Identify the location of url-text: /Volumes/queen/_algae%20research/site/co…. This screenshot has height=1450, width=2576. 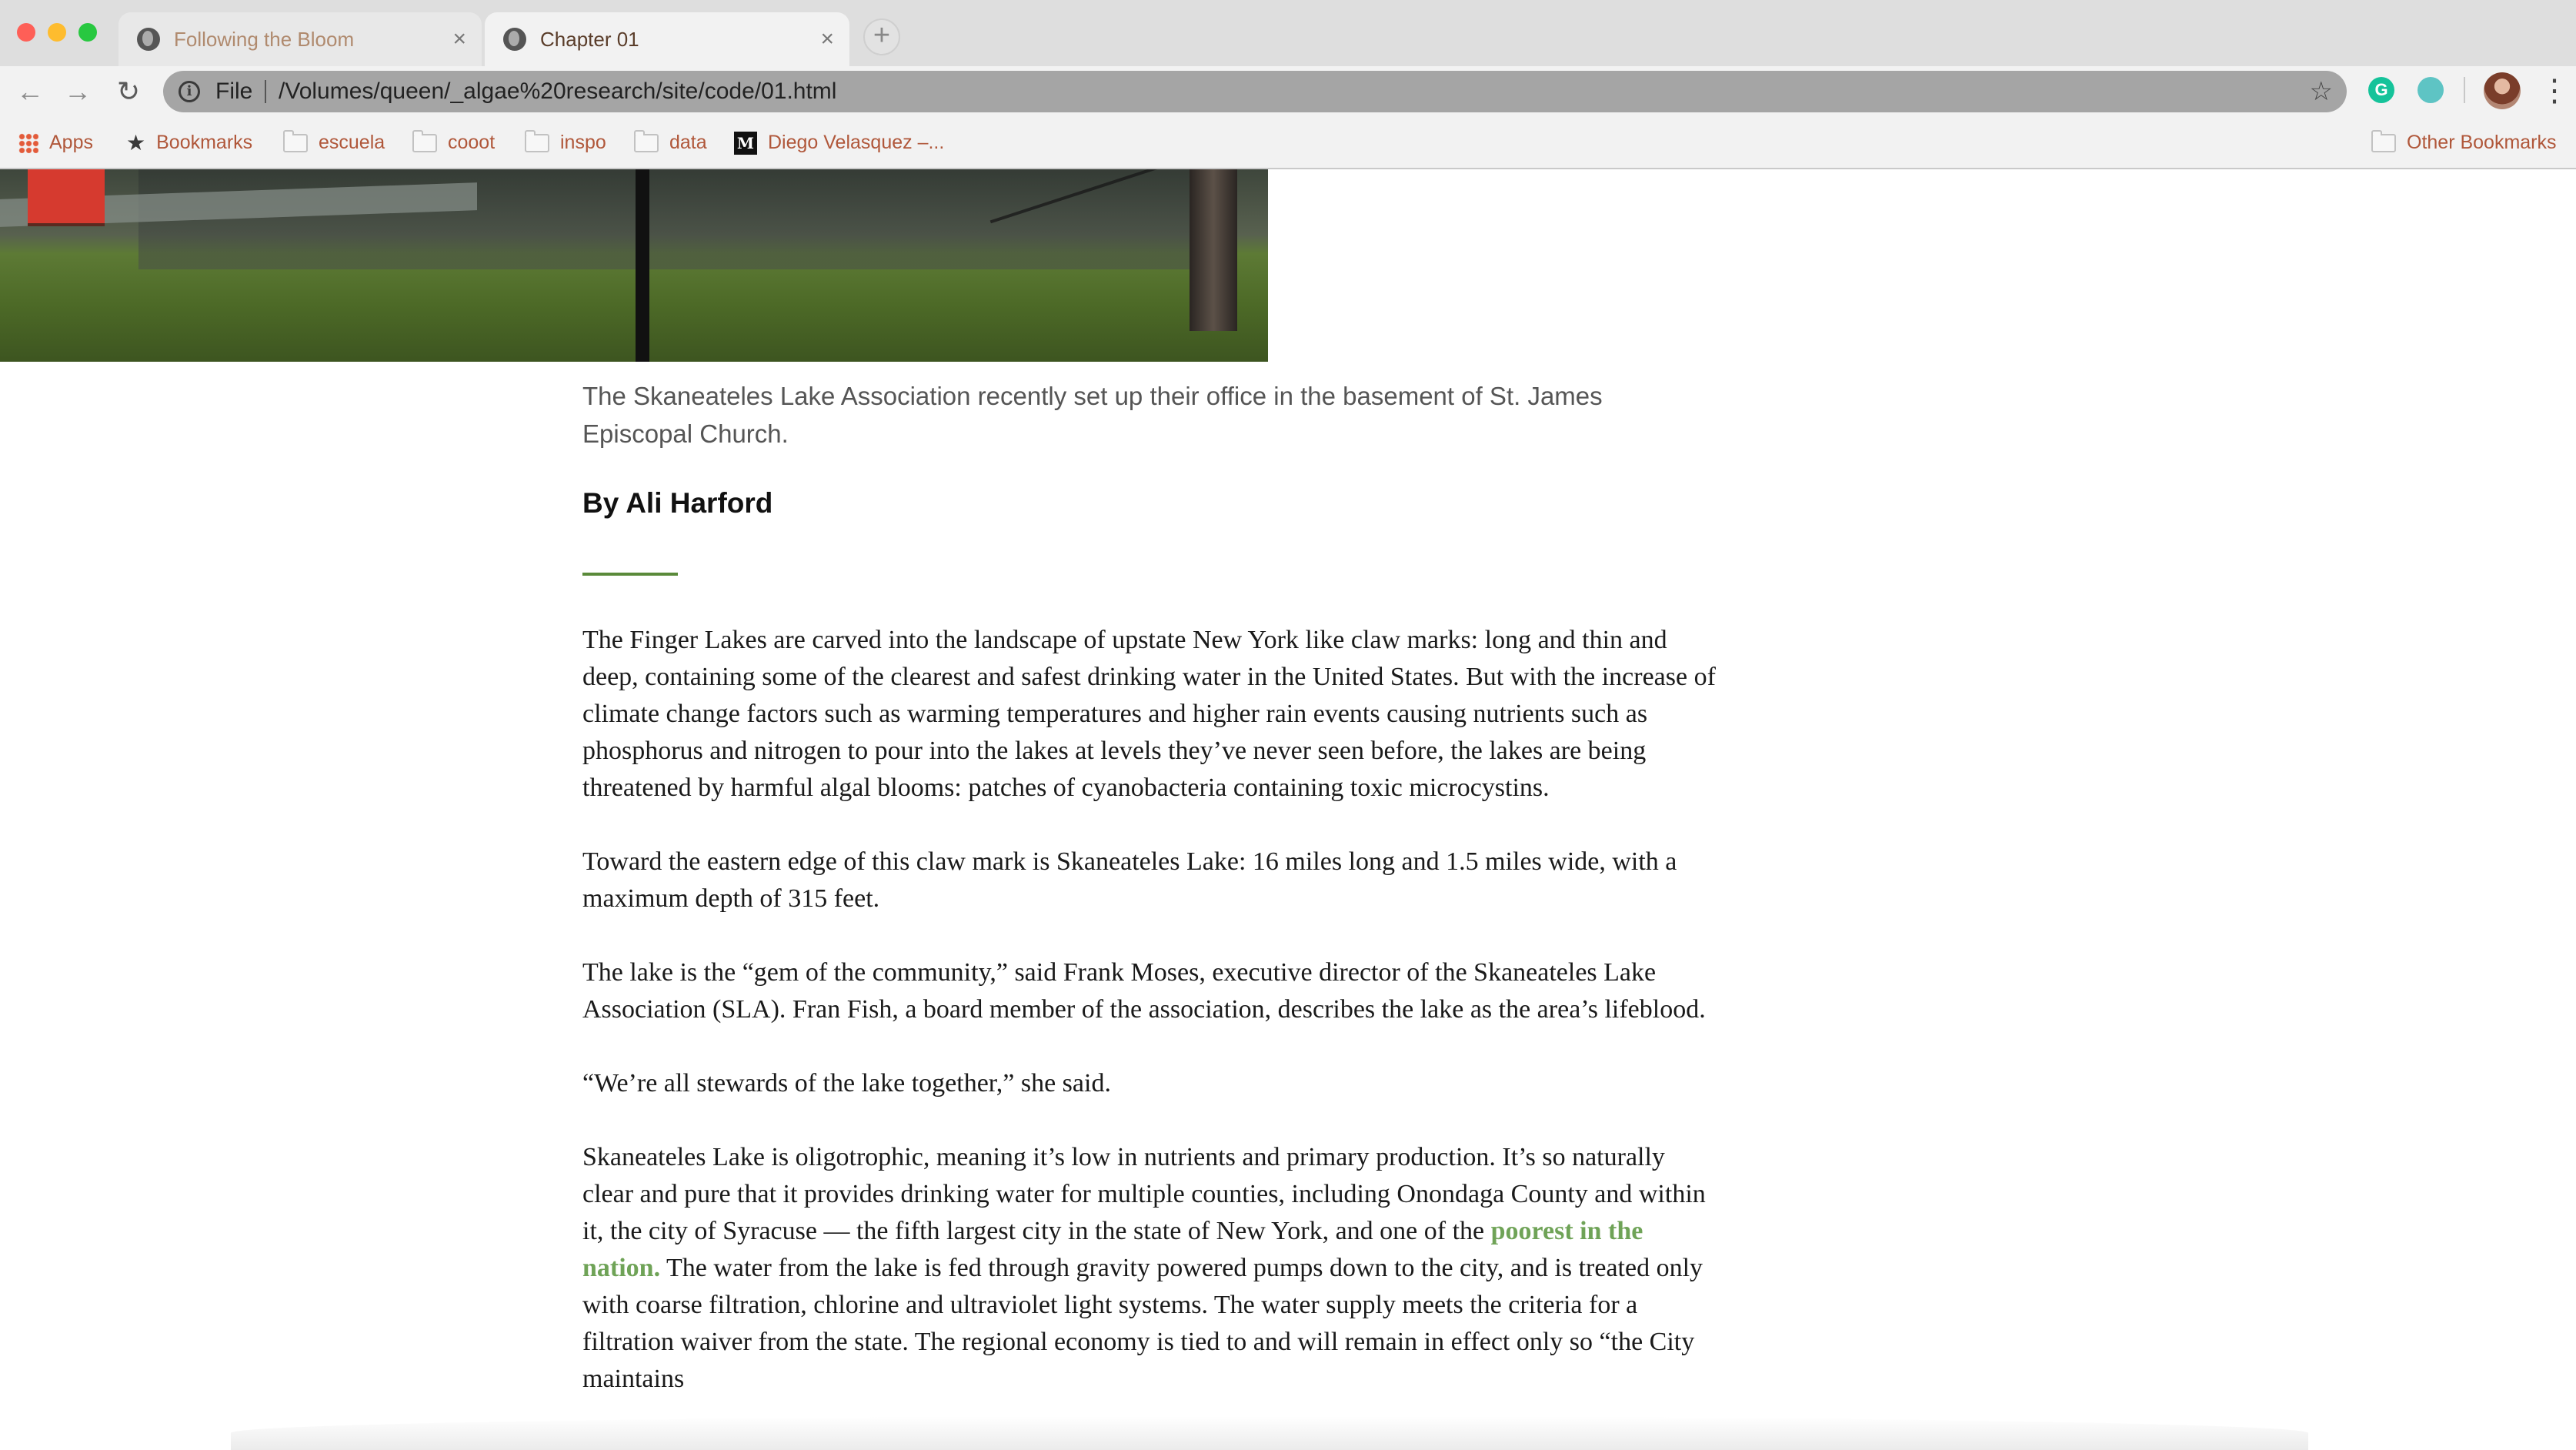
(557, 92).